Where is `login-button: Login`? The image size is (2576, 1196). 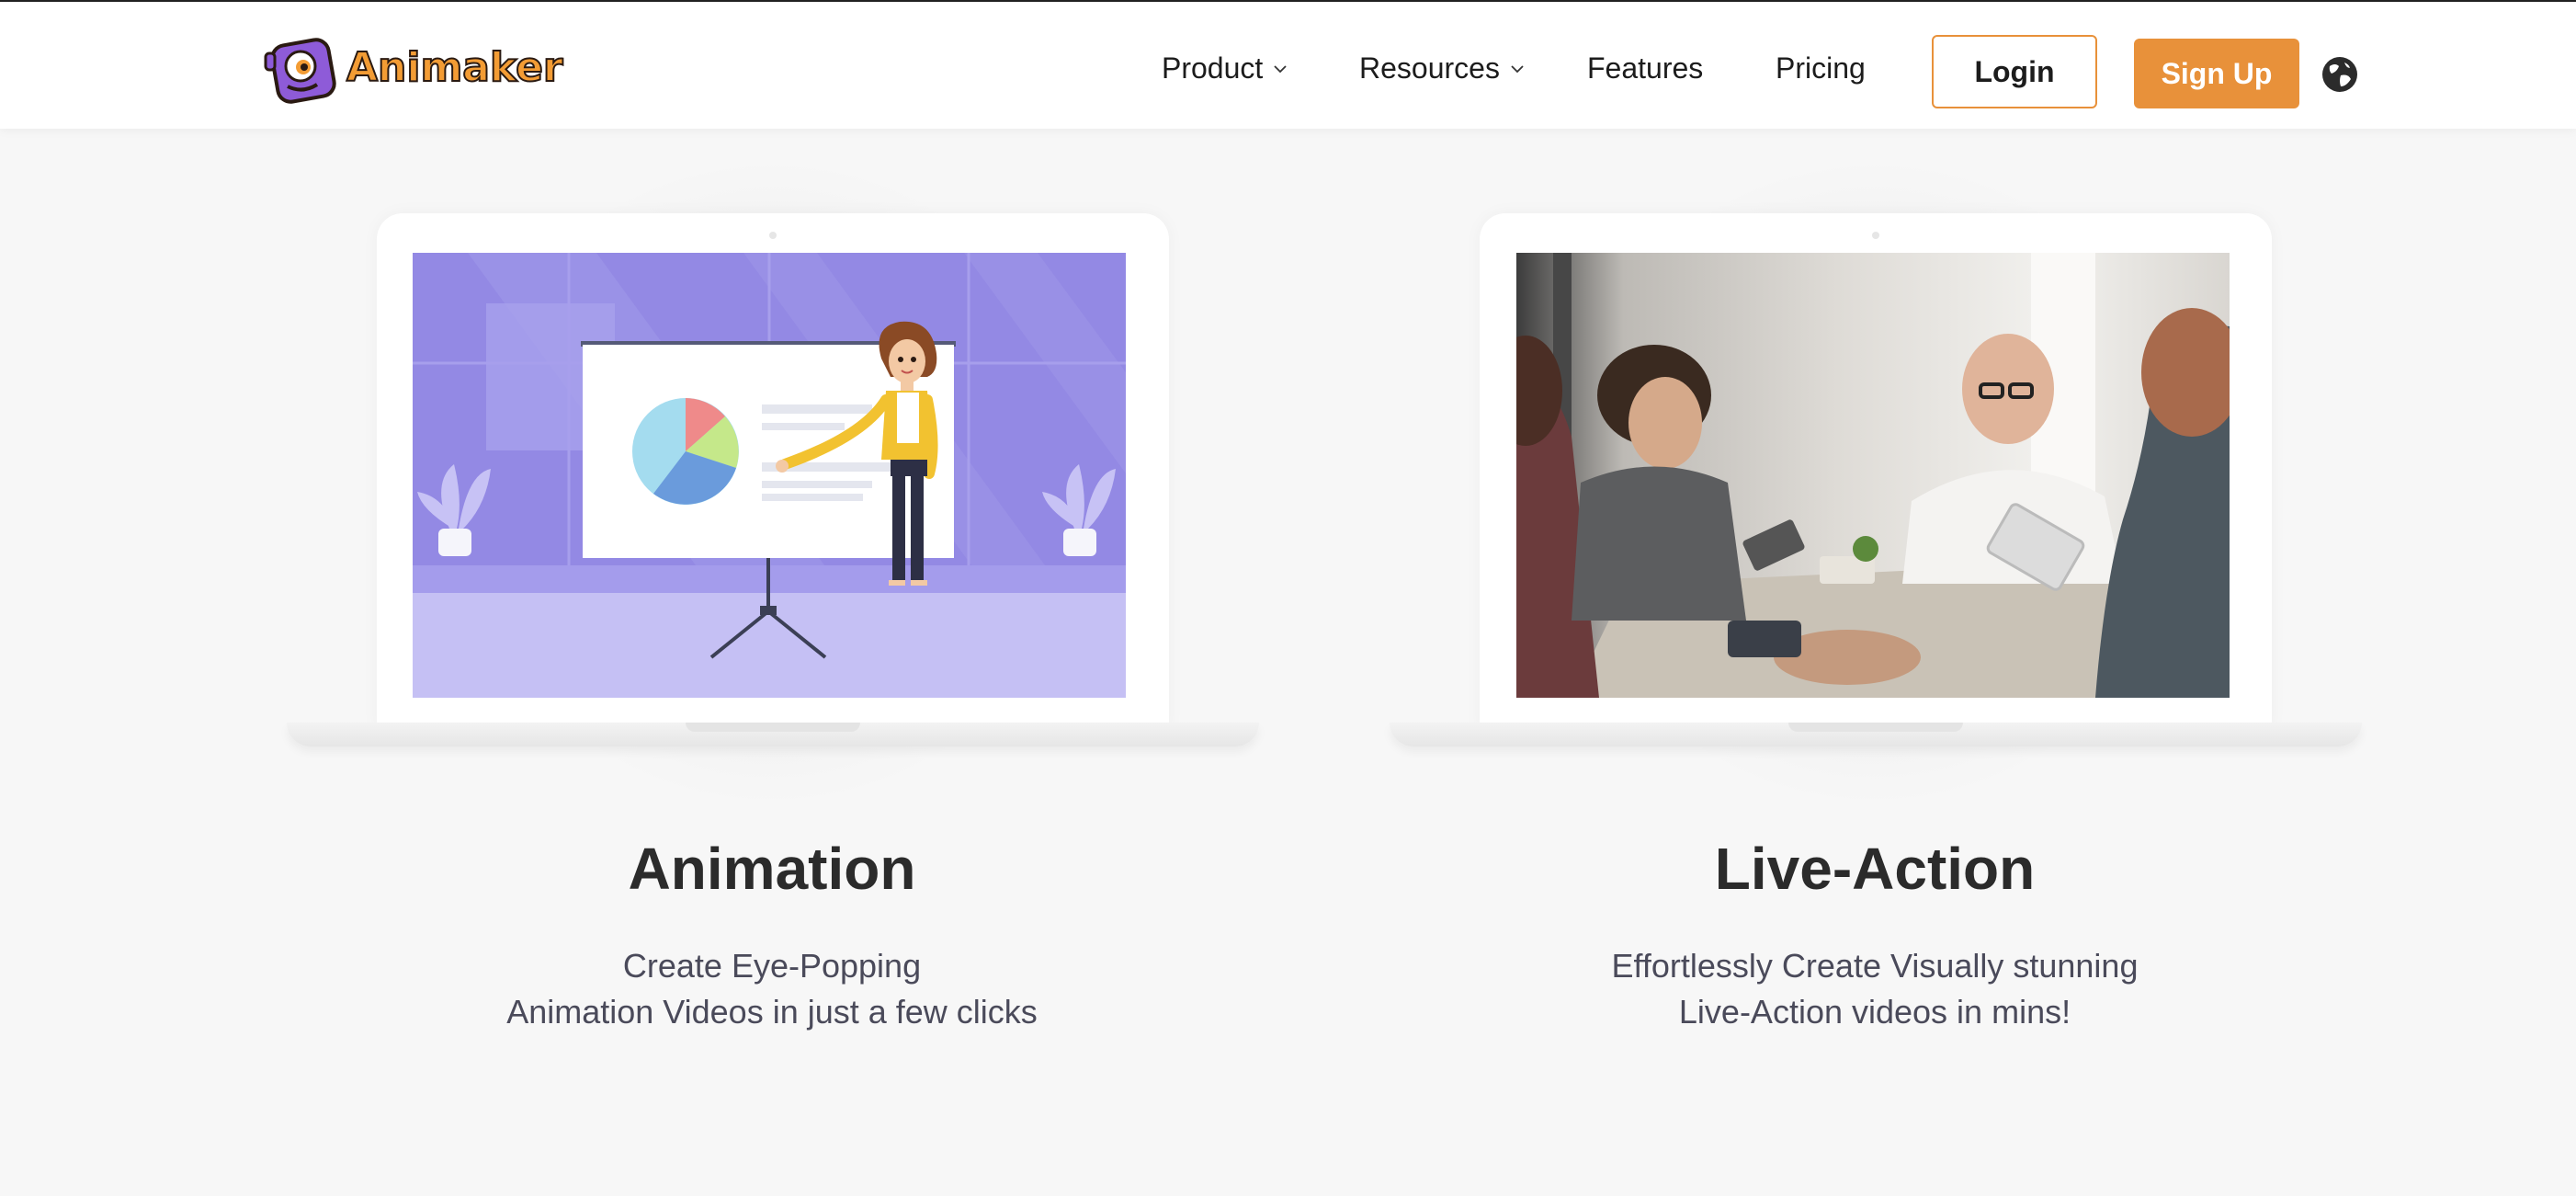 login-button: Login is located at coordinates (2014, 71).